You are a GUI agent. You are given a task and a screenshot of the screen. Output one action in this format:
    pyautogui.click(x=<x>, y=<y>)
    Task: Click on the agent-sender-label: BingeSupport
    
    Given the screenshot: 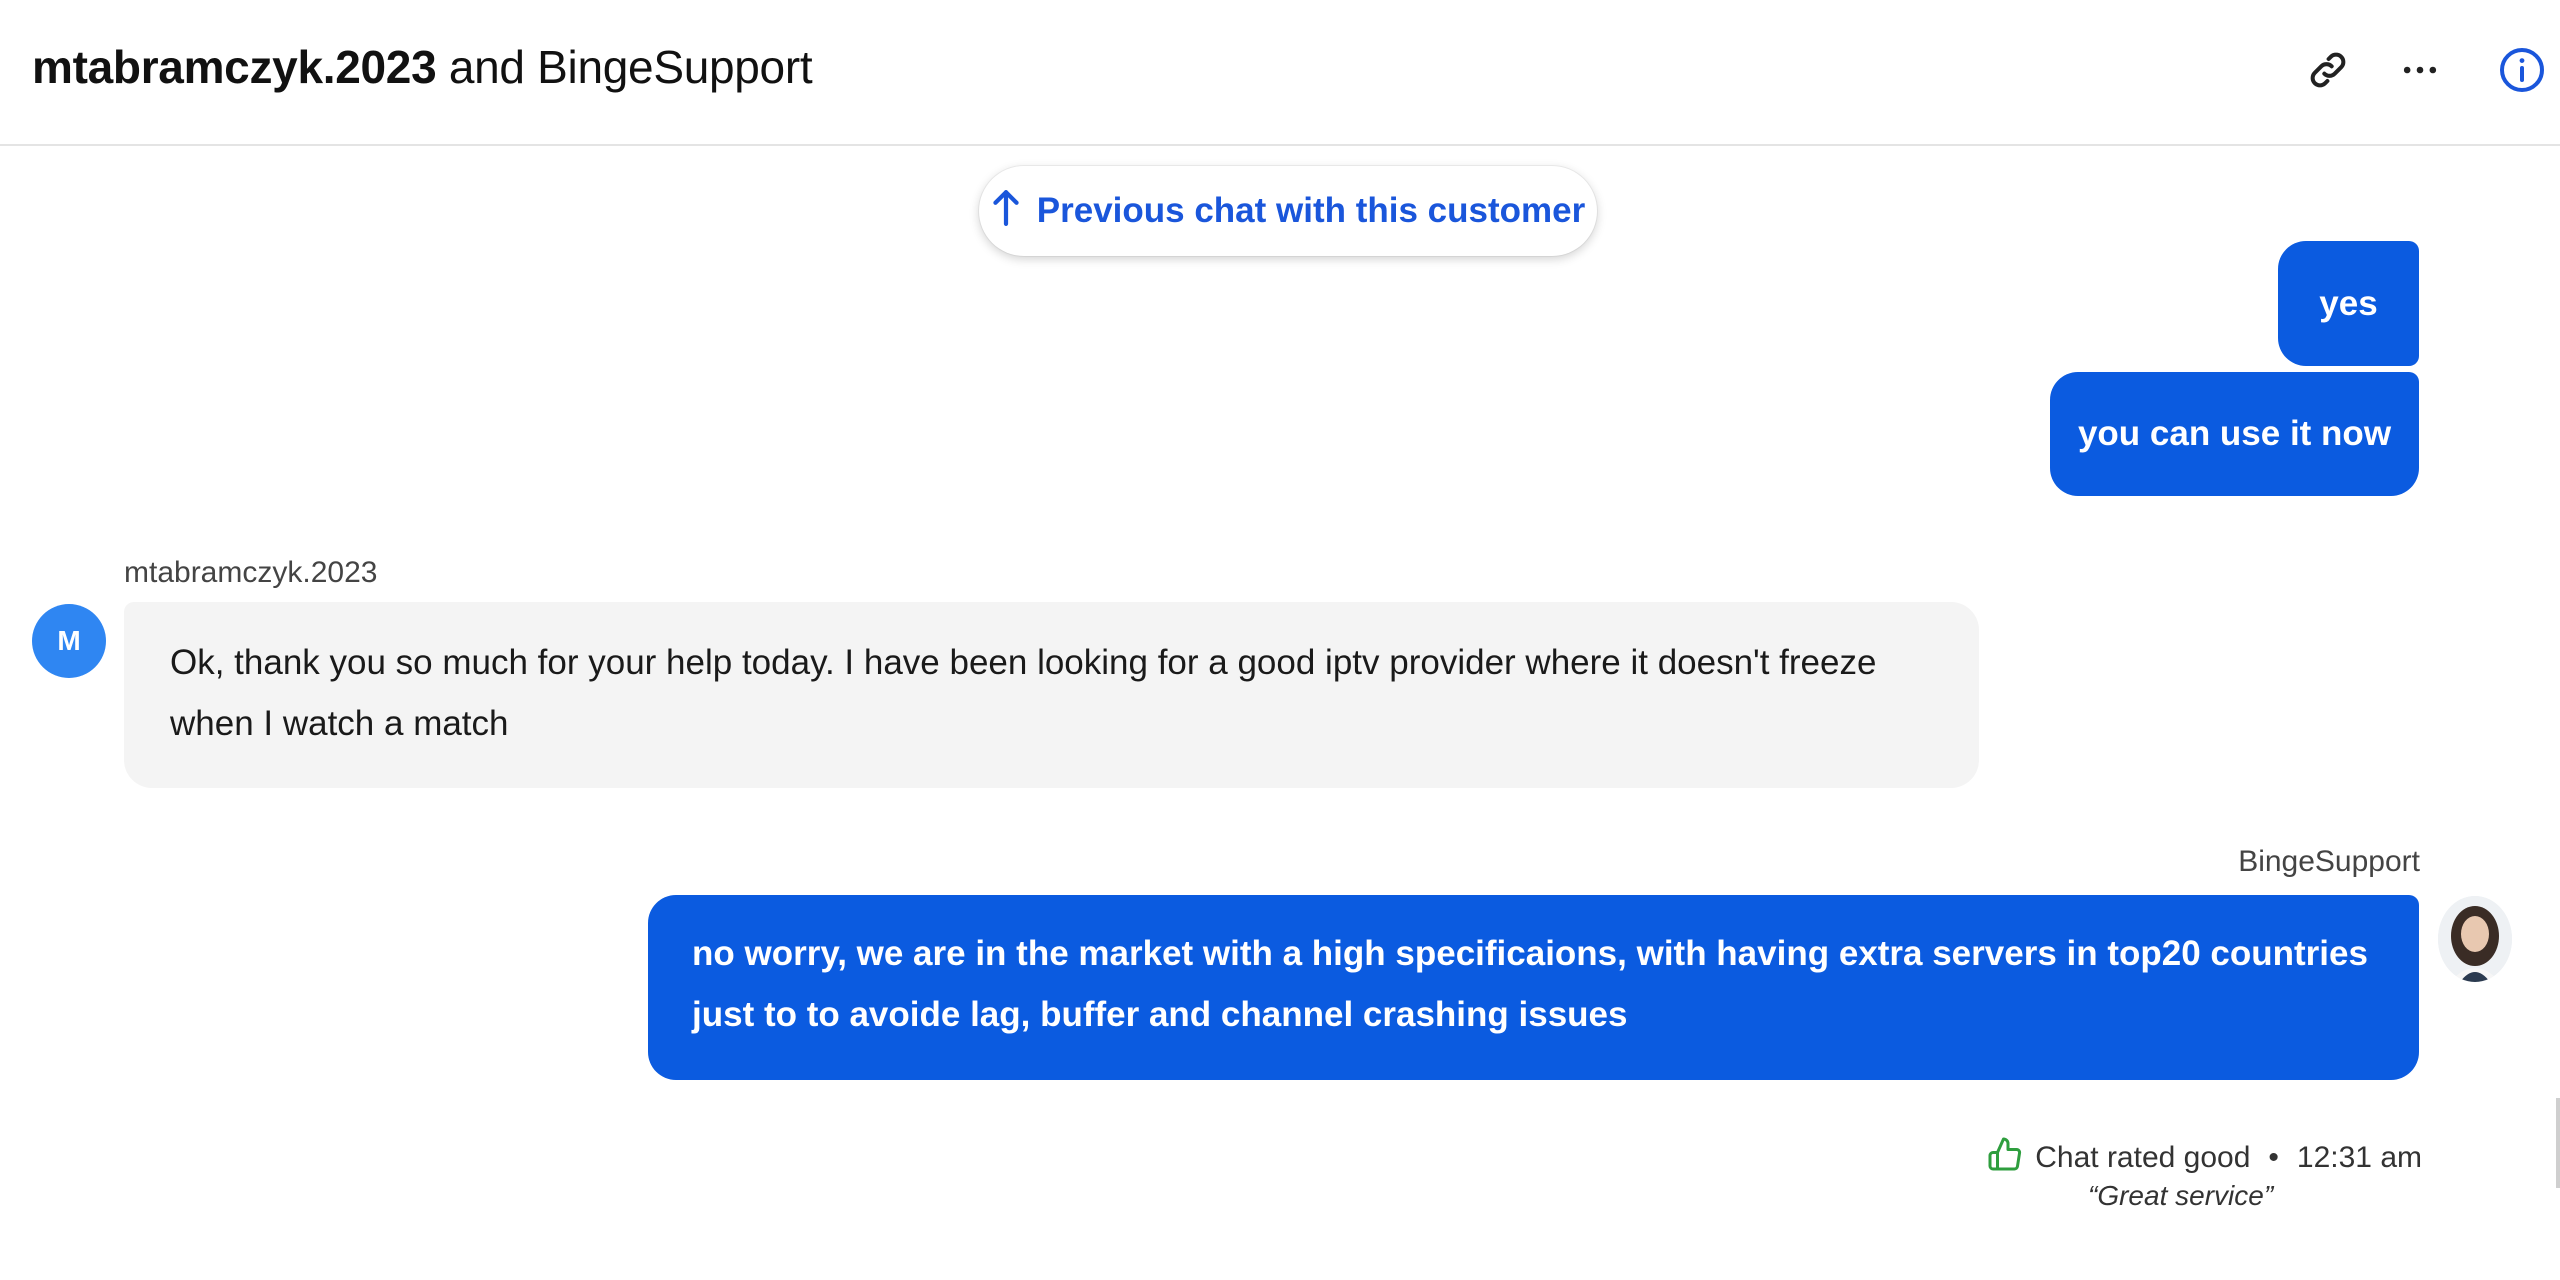 What is the action you would take?
    pyautogui.click(x=2329, y=861)
    